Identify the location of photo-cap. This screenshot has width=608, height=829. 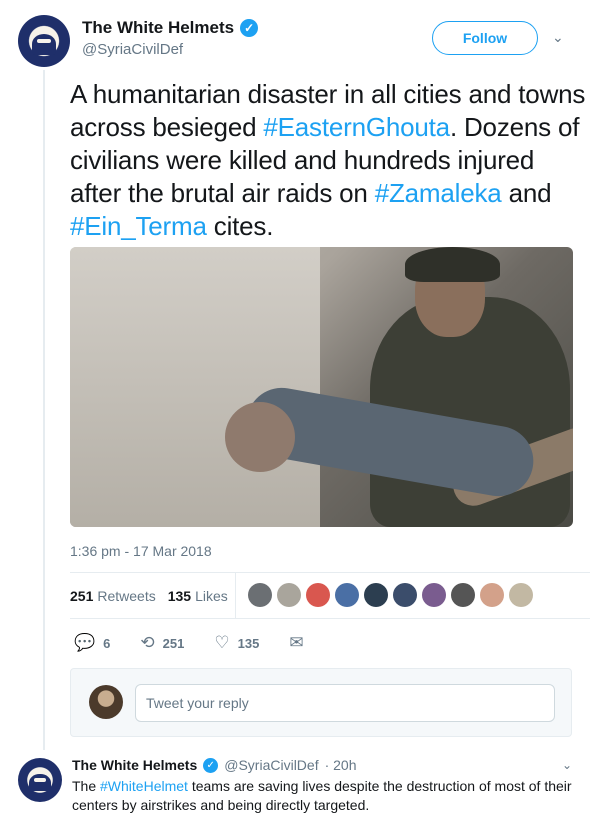
(452, 264).